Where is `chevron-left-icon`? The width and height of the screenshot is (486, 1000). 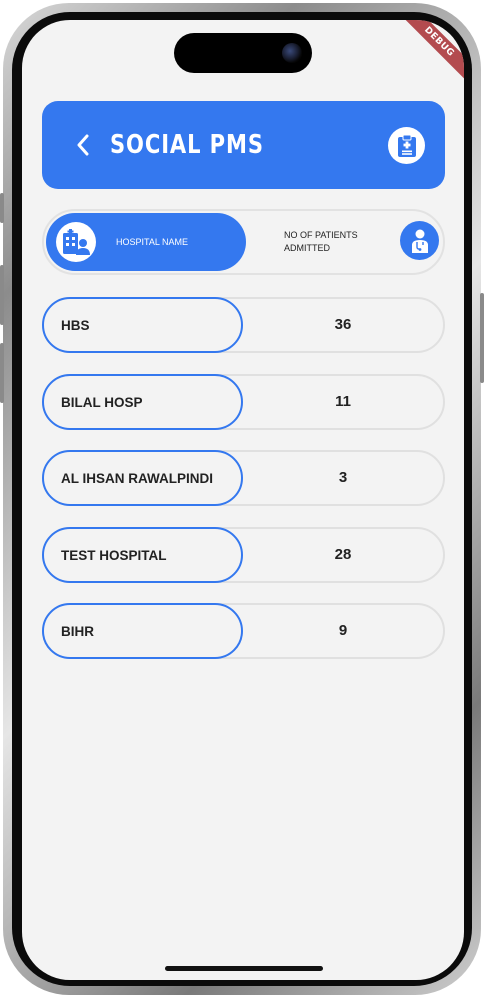 chevron-left-icon is located at coordinates (83, 145).